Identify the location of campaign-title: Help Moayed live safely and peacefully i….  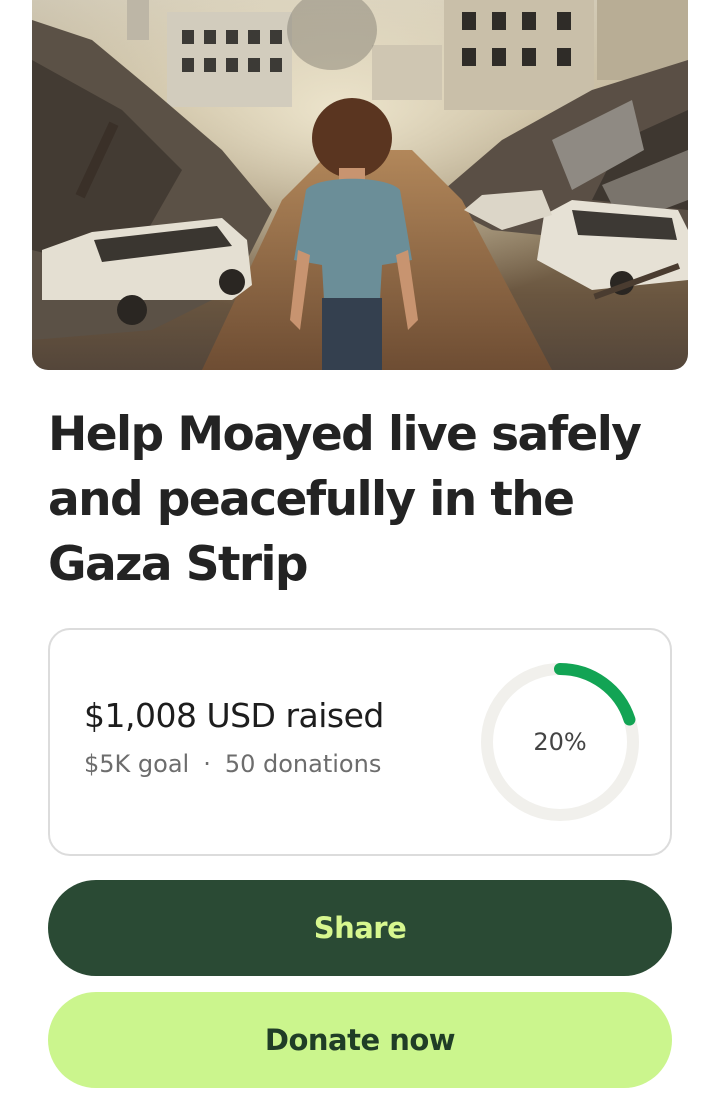
(345, 499).